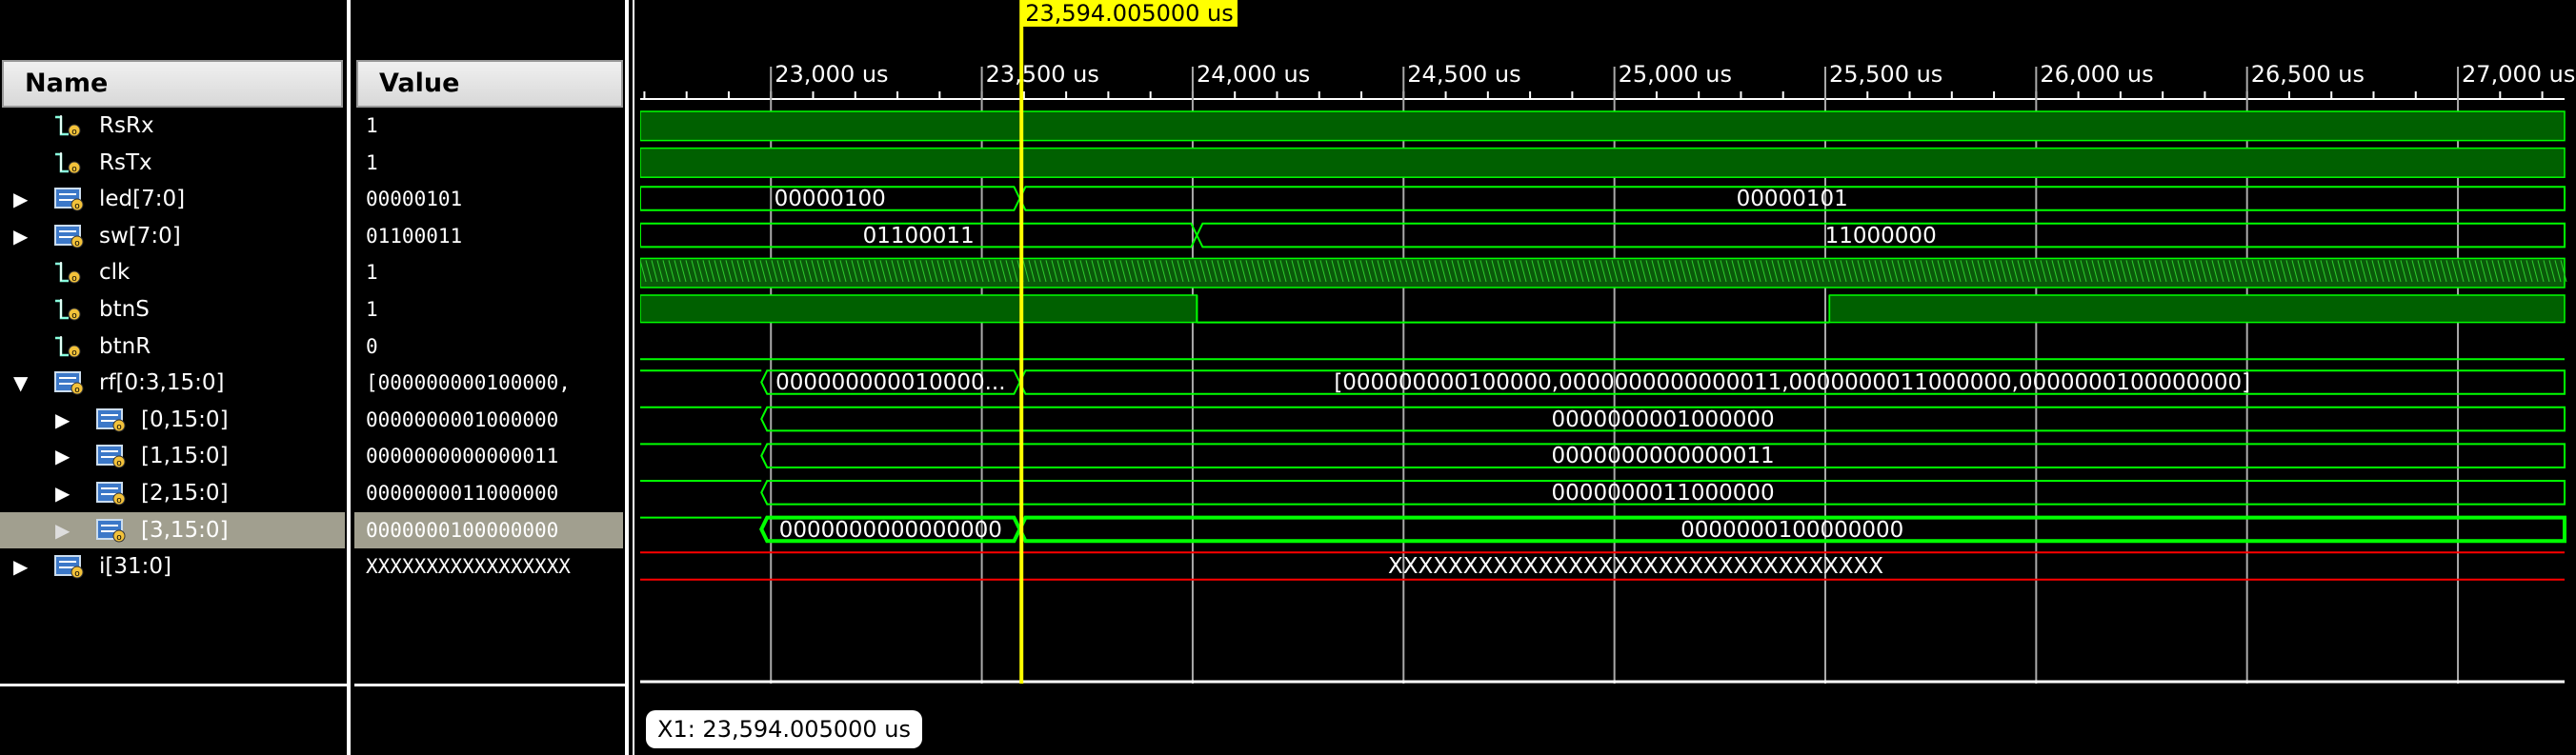  Describe the element at coordinates (1129, 13) in the screenshot. I see `cursor-time-label: 23,594.005000 us` at that location.